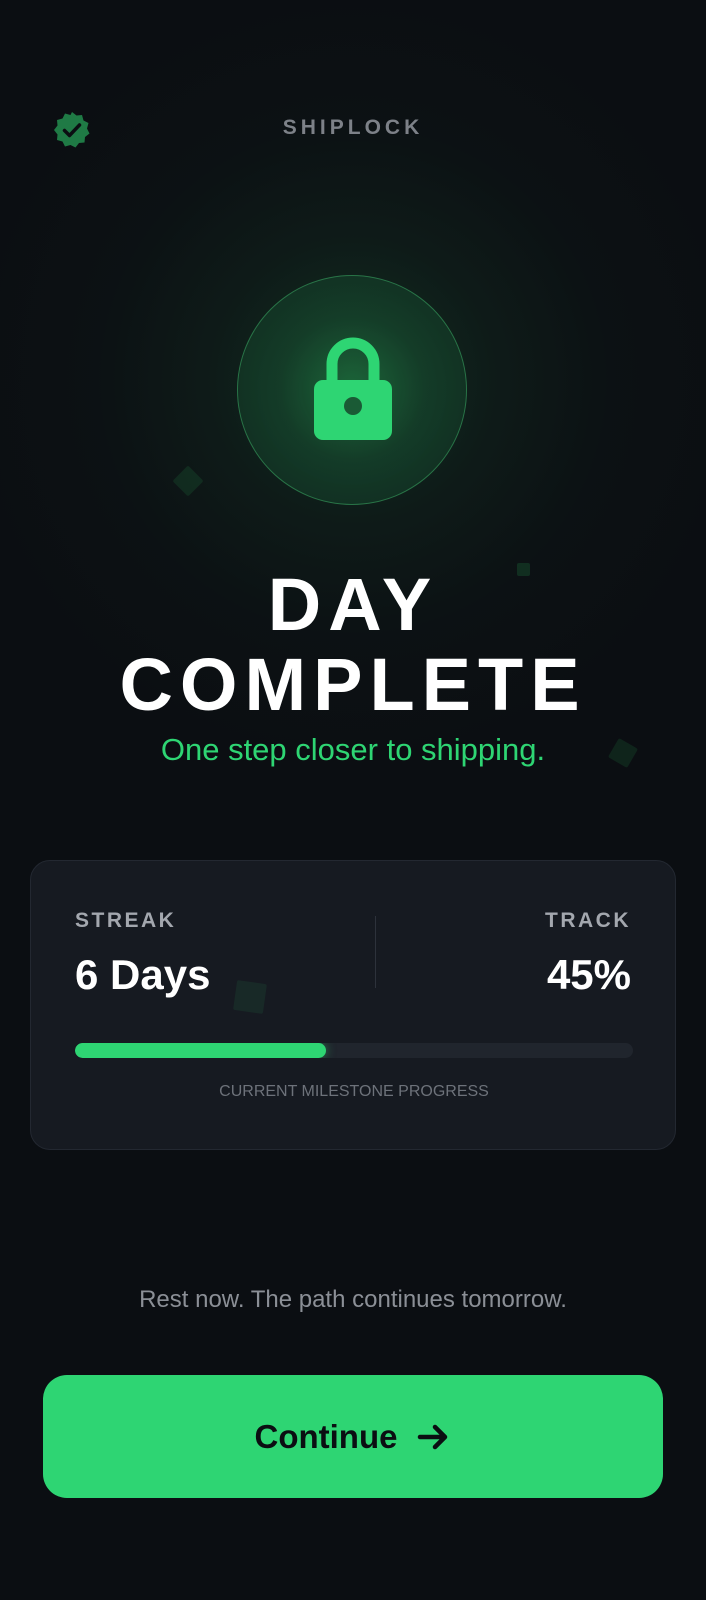 The width and height of the screenshot is (706, 1600). Describe the element at coordinates (353, 1299) in the screenshot. I see `rest-message: Rest now. The path continues tomorrow.` at that location.